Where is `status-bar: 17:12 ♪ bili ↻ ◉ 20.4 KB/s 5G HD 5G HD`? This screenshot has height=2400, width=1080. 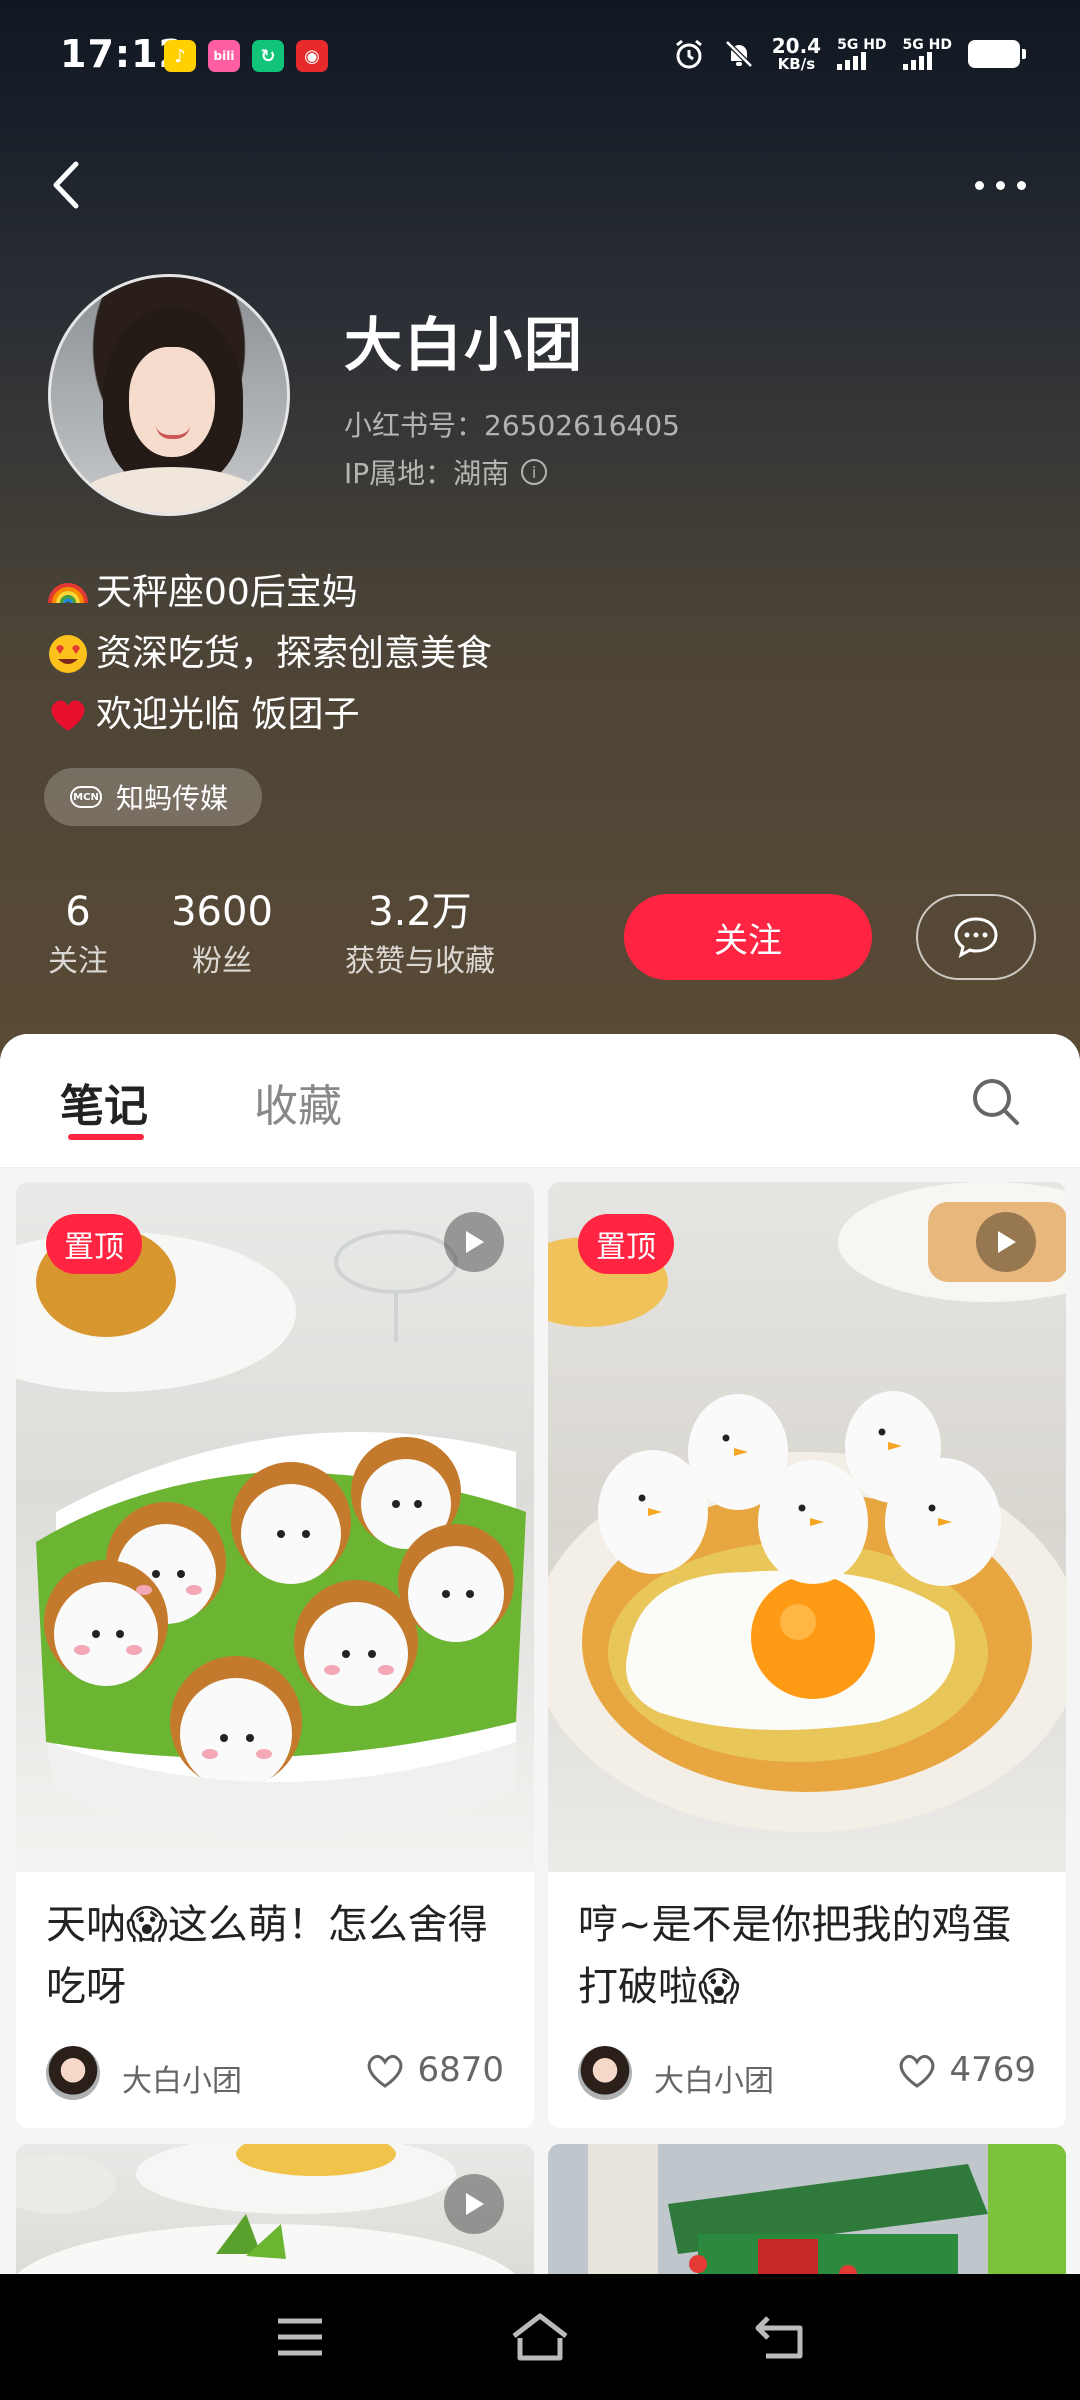 status-bar: 17:12 ♪ bili ↻ ◉ 20.4 KB/s 5G HD 5G HD is located at coordinates (540, 60).